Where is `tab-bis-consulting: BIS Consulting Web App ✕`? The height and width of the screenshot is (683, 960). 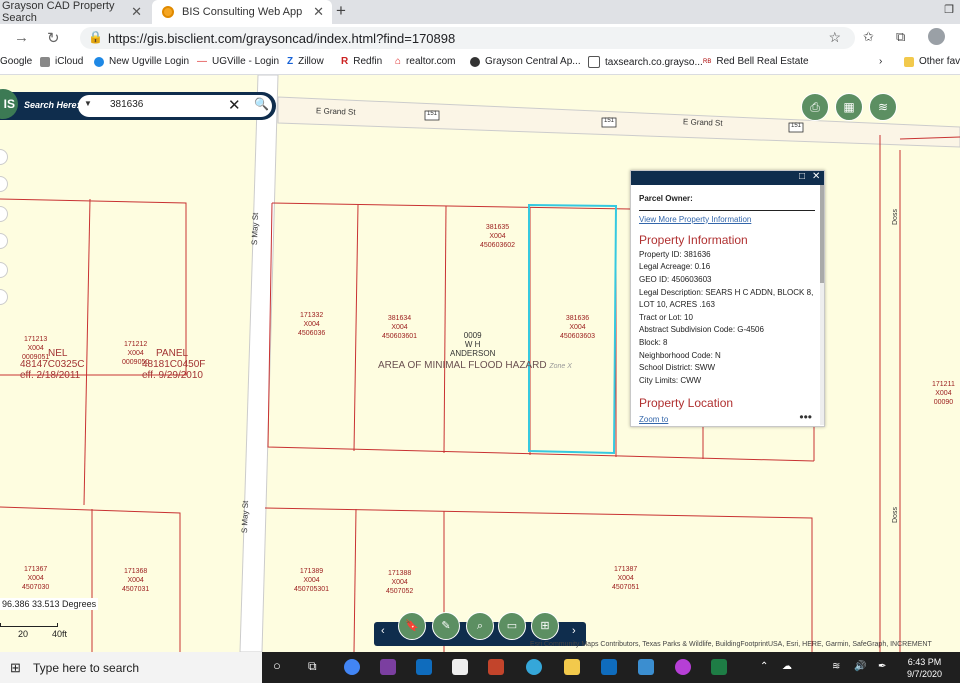
tab-bis-consulting: BIS Consulting Web App ✕ is located at coordinates (242, 12).